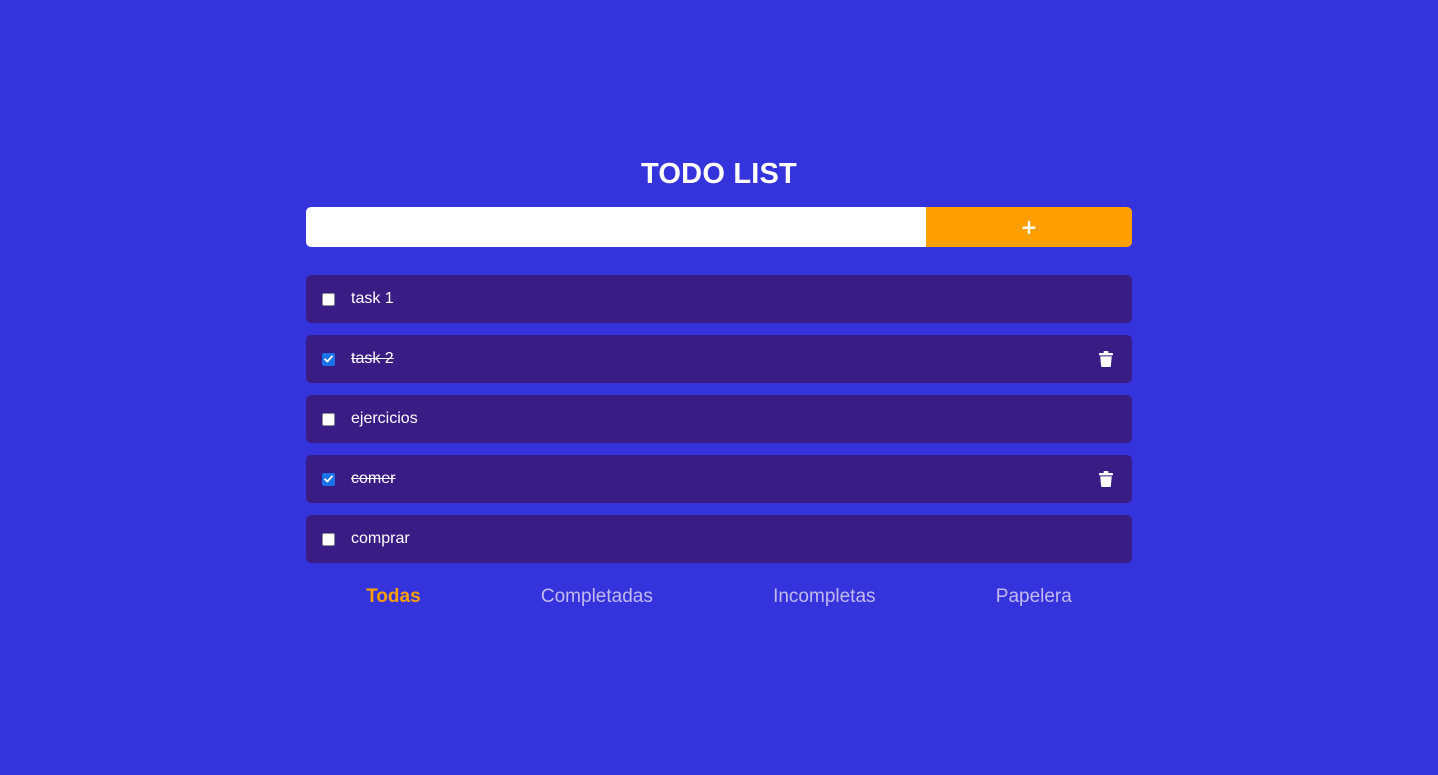  I want to click on add-todo-button: +, so click(1029, 227).